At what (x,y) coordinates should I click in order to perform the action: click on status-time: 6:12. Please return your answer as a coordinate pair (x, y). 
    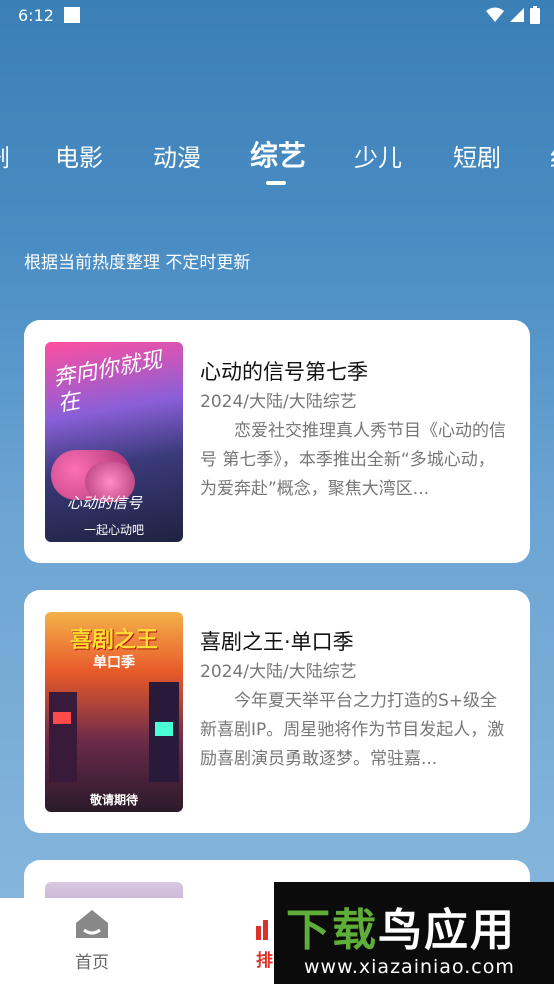
    Looking at the image, I should click on (36, 15).